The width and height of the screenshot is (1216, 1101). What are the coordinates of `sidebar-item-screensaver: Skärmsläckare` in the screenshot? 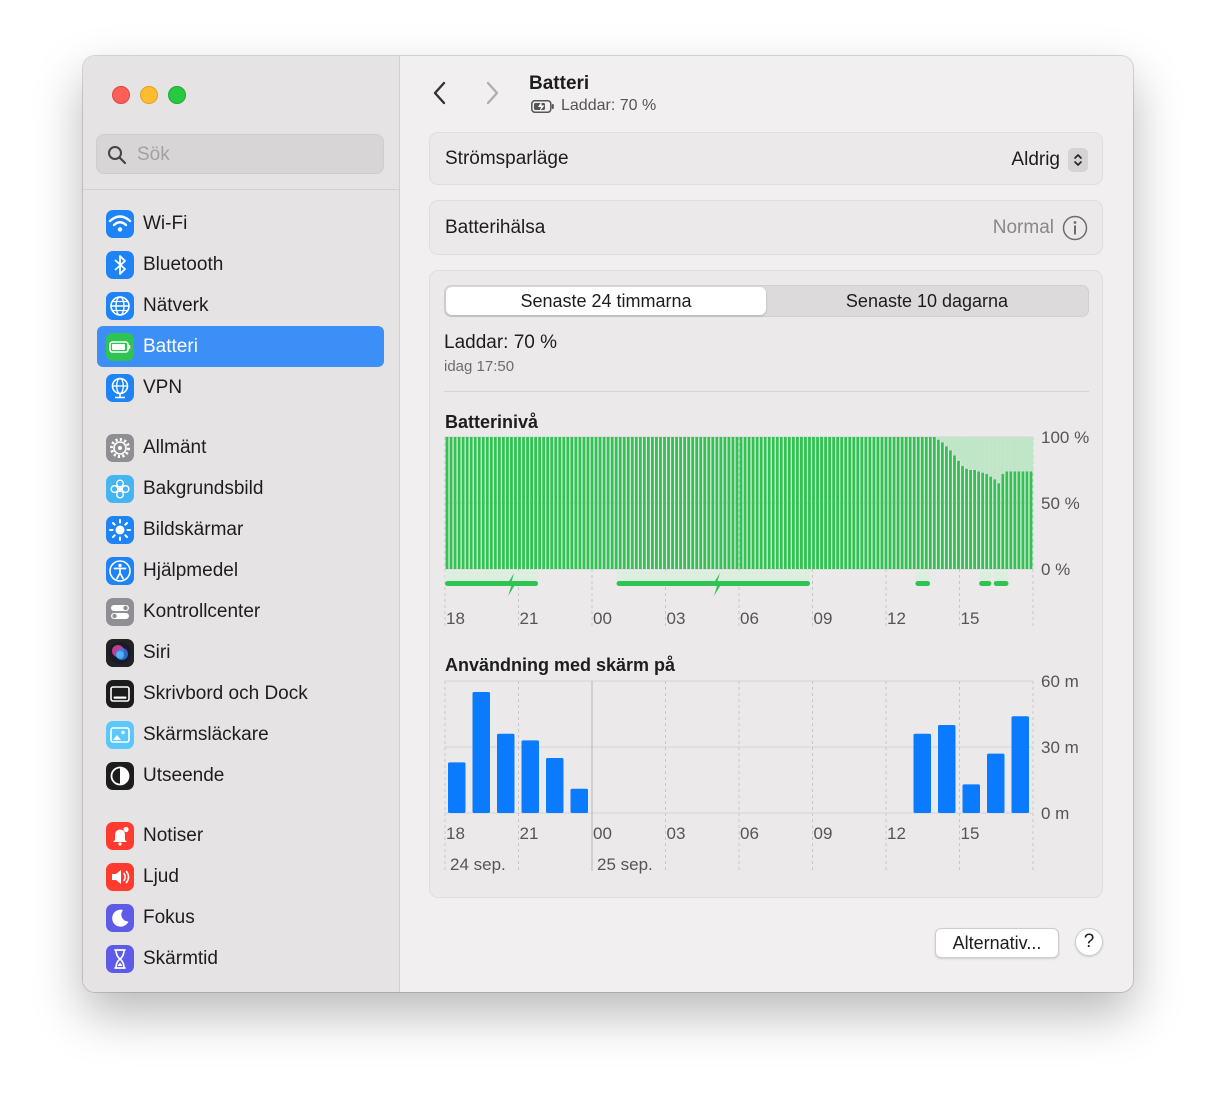 It's located at (240, 734).